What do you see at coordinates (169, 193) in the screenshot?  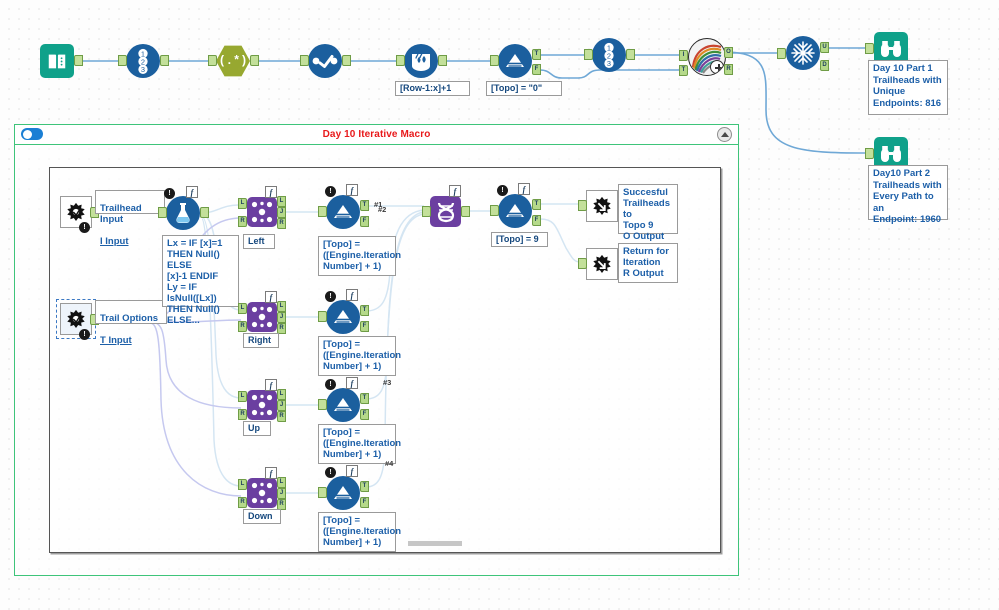 I see `config-badge: !` at bounding box center [169, 193].